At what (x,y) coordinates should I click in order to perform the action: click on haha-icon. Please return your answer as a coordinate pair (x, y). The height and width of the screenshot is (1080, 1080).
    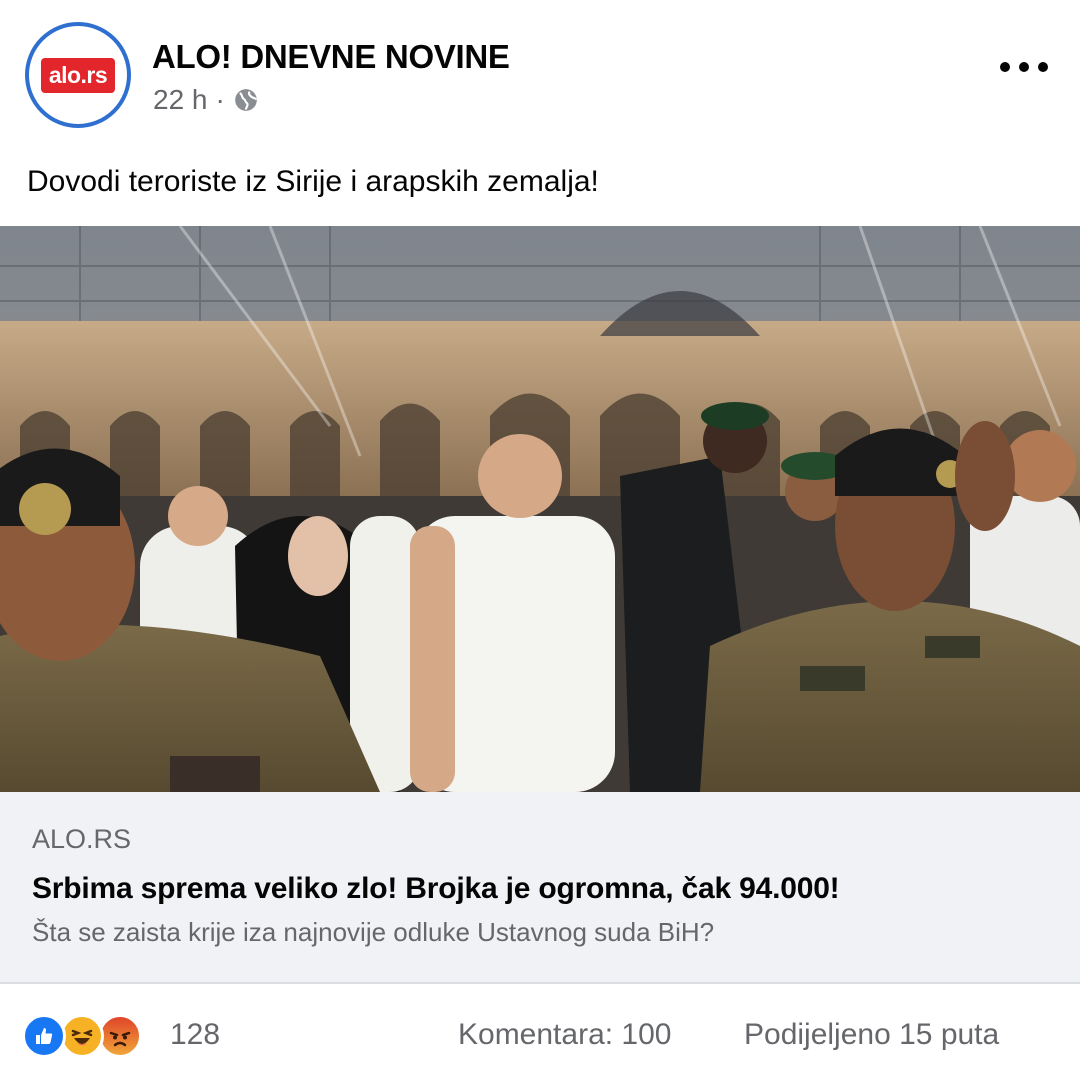
    Looking at the image, I should click on (82, 1036).